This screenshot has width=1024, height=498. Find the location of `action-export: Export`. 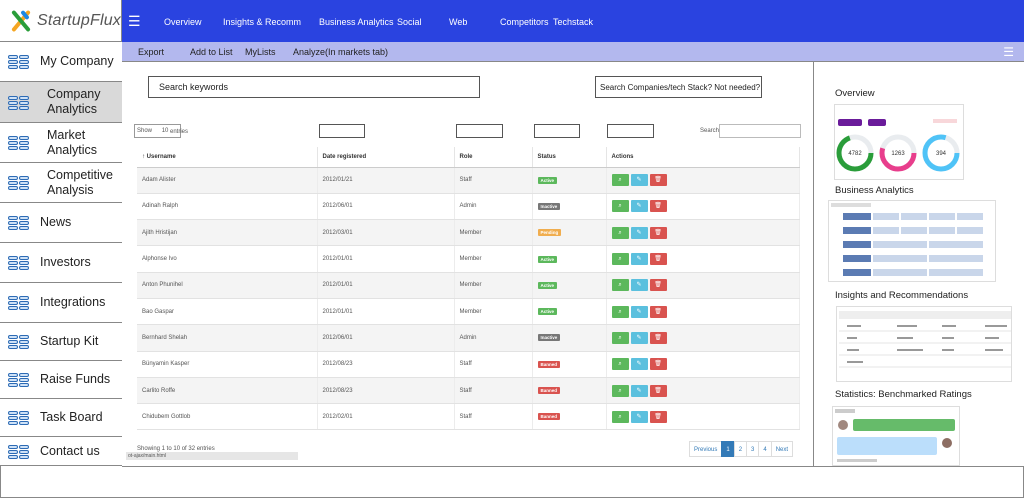

action-export: Export is located at coordinates (151, 52).